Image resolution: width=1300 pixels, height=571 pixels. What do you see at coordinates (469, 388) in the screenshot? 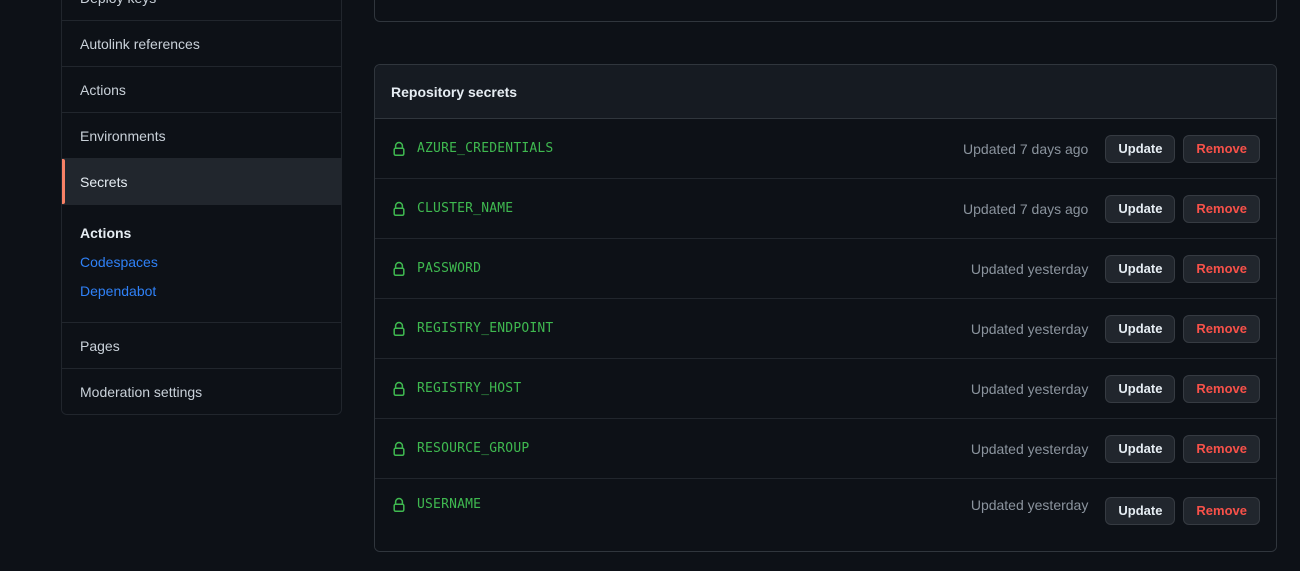
I see `secret-name: REGISTRY_HOST` at bounding box center [469, 388].